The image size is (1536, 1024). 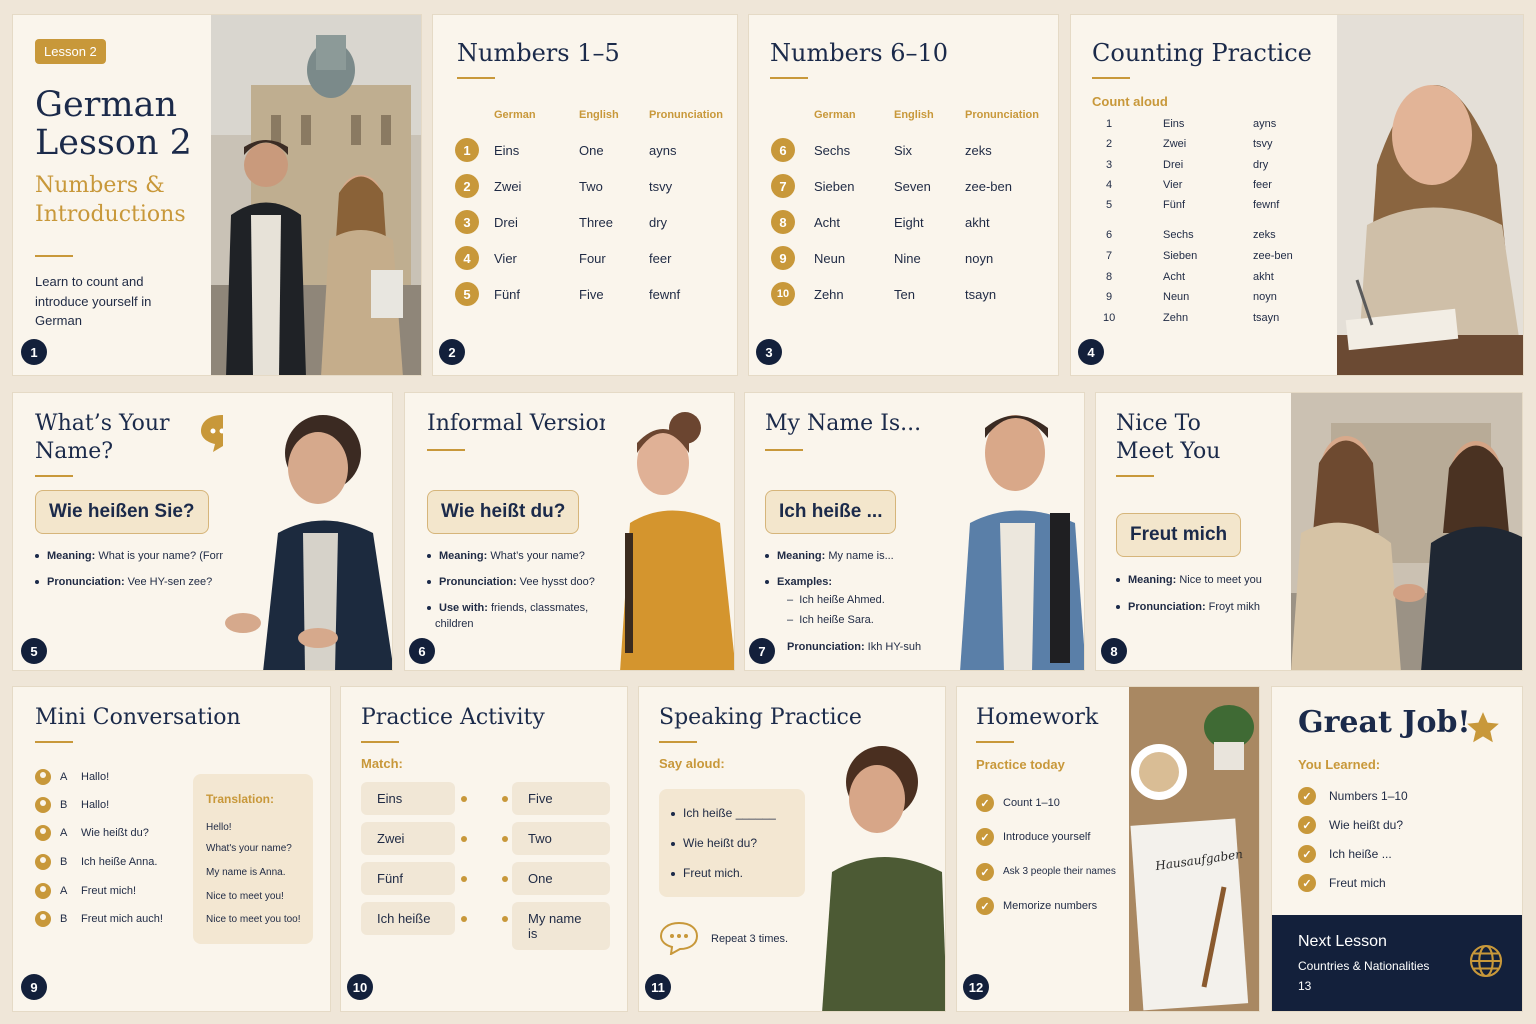 I want to click on slide-number: 1, so click(x=34, y=352).